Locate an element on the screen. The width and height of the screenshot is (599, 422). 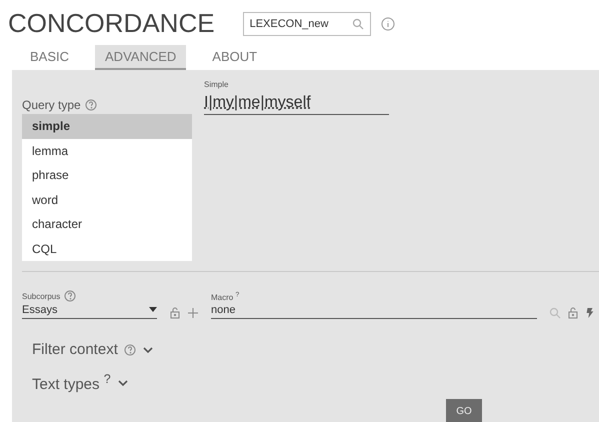
section-toggle: Text types $^{?}$ is located at coordinates (315, 382).